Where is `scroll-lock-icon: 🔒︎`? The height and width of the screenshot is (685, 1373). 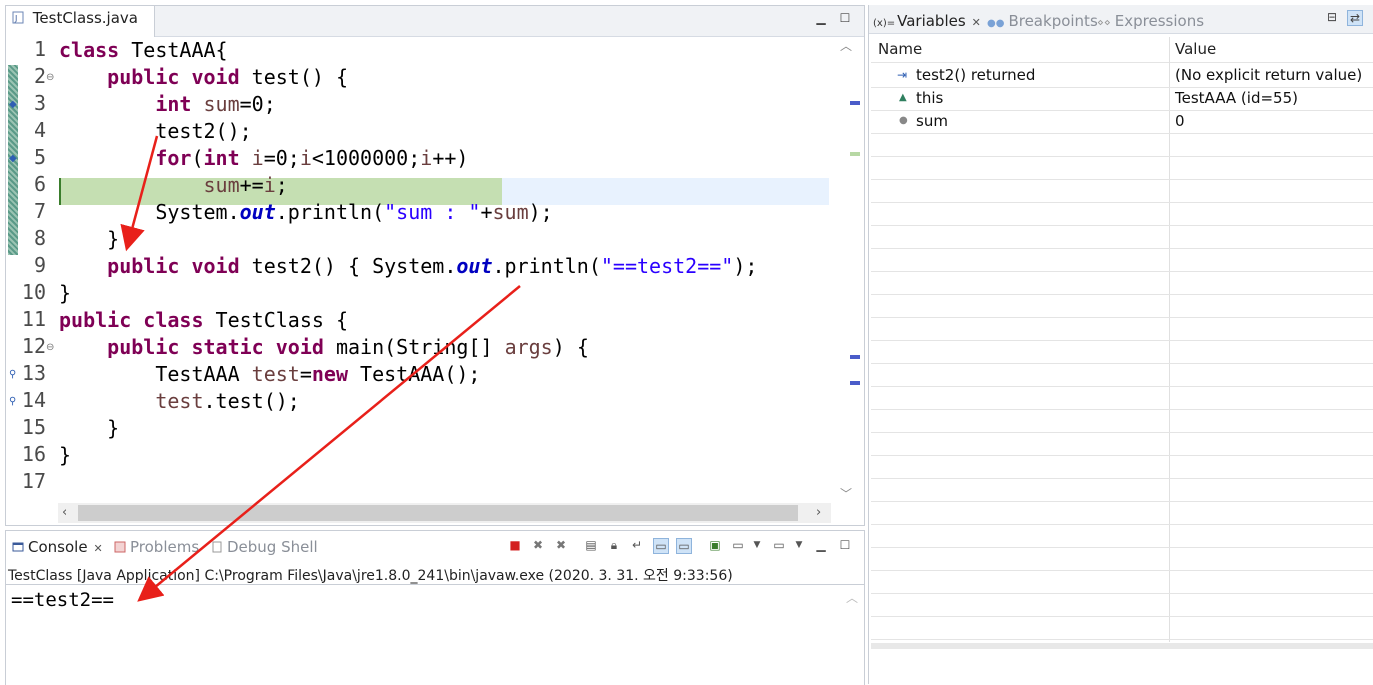 scroll-lock-icon: 🔒︎ is located at coordinates (614, 545).